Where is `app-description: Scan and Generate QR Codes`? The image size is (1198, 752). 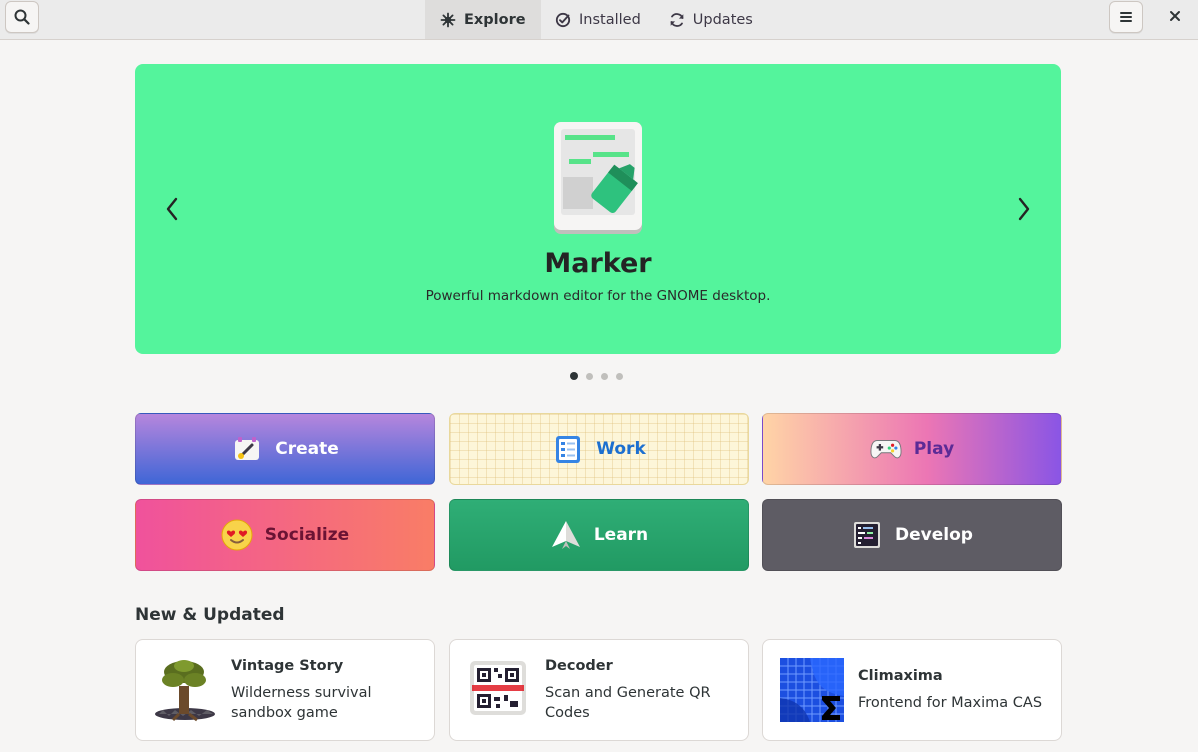 app-description: Scan and Generate QR Codes is located at coordinates (628, 703).